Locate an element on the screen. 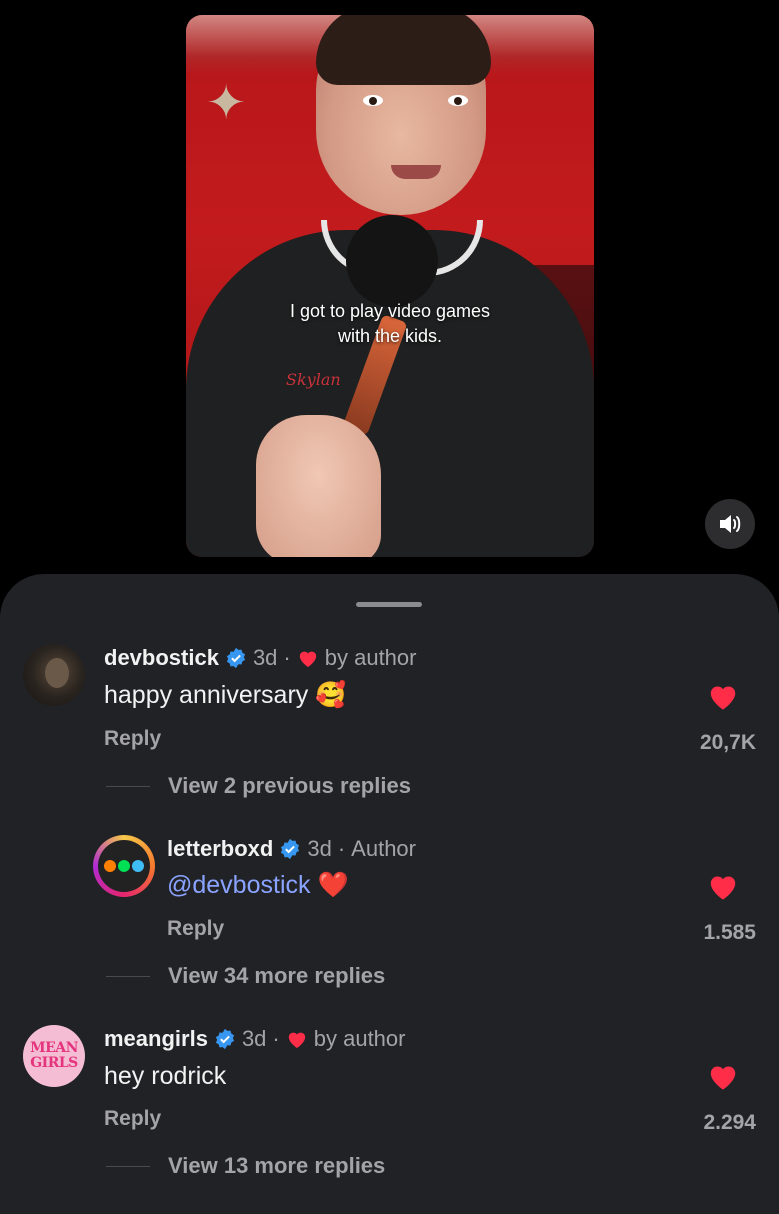 Image resolution: width=779 pixels, height=1214 pixels. comment-body: happy anniversary is located at coordinates (206, 695).